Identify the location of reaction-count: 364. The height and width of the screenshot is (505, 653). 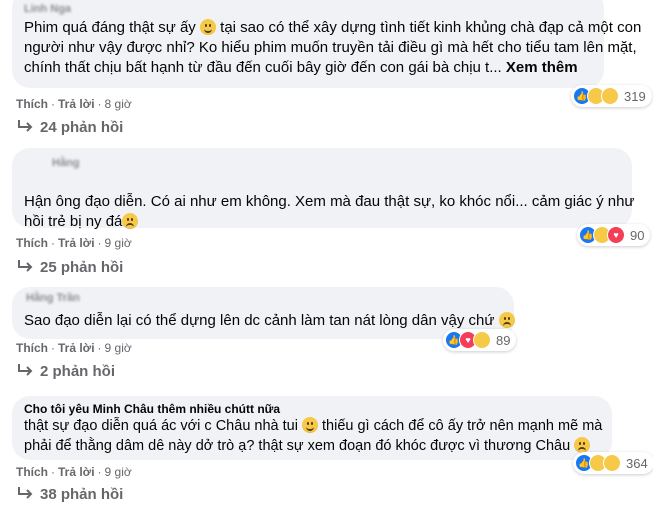
(637, 463).